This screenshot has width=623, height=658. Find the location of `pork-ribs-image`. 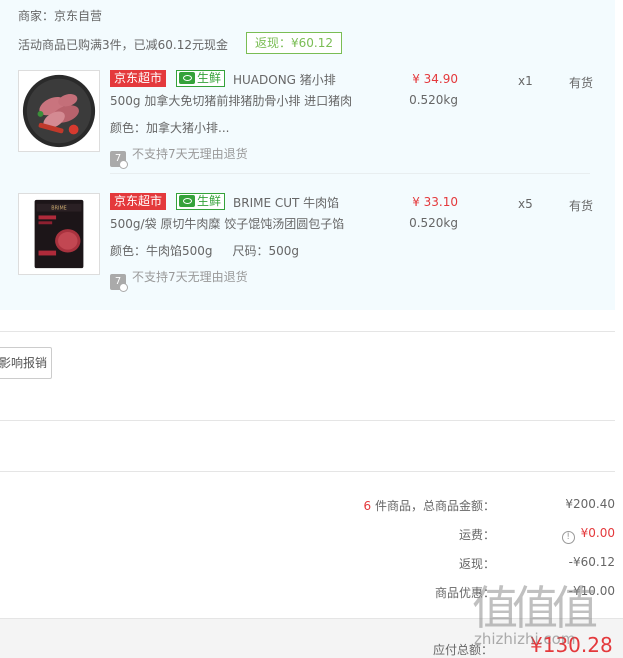

pork-ribs-image is located at coordinates (59, 111).